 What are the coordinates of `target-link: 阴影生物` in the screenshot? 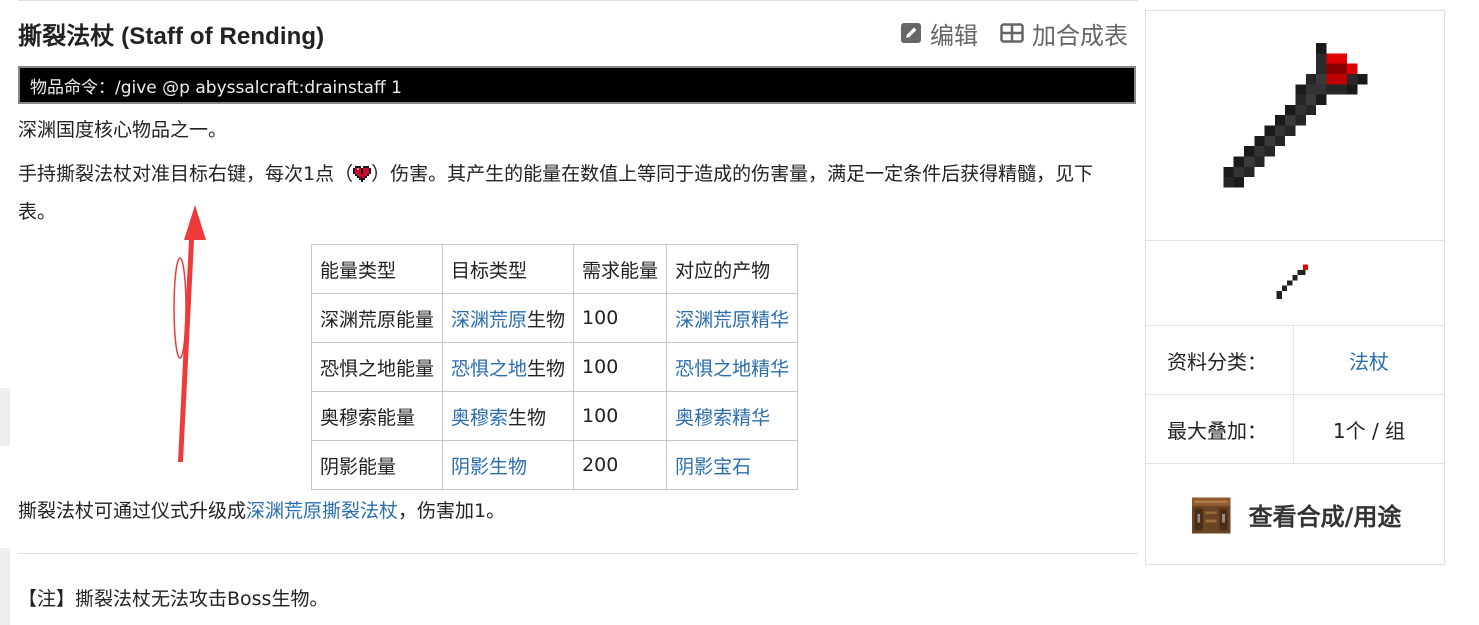 It's located at (489, 467).